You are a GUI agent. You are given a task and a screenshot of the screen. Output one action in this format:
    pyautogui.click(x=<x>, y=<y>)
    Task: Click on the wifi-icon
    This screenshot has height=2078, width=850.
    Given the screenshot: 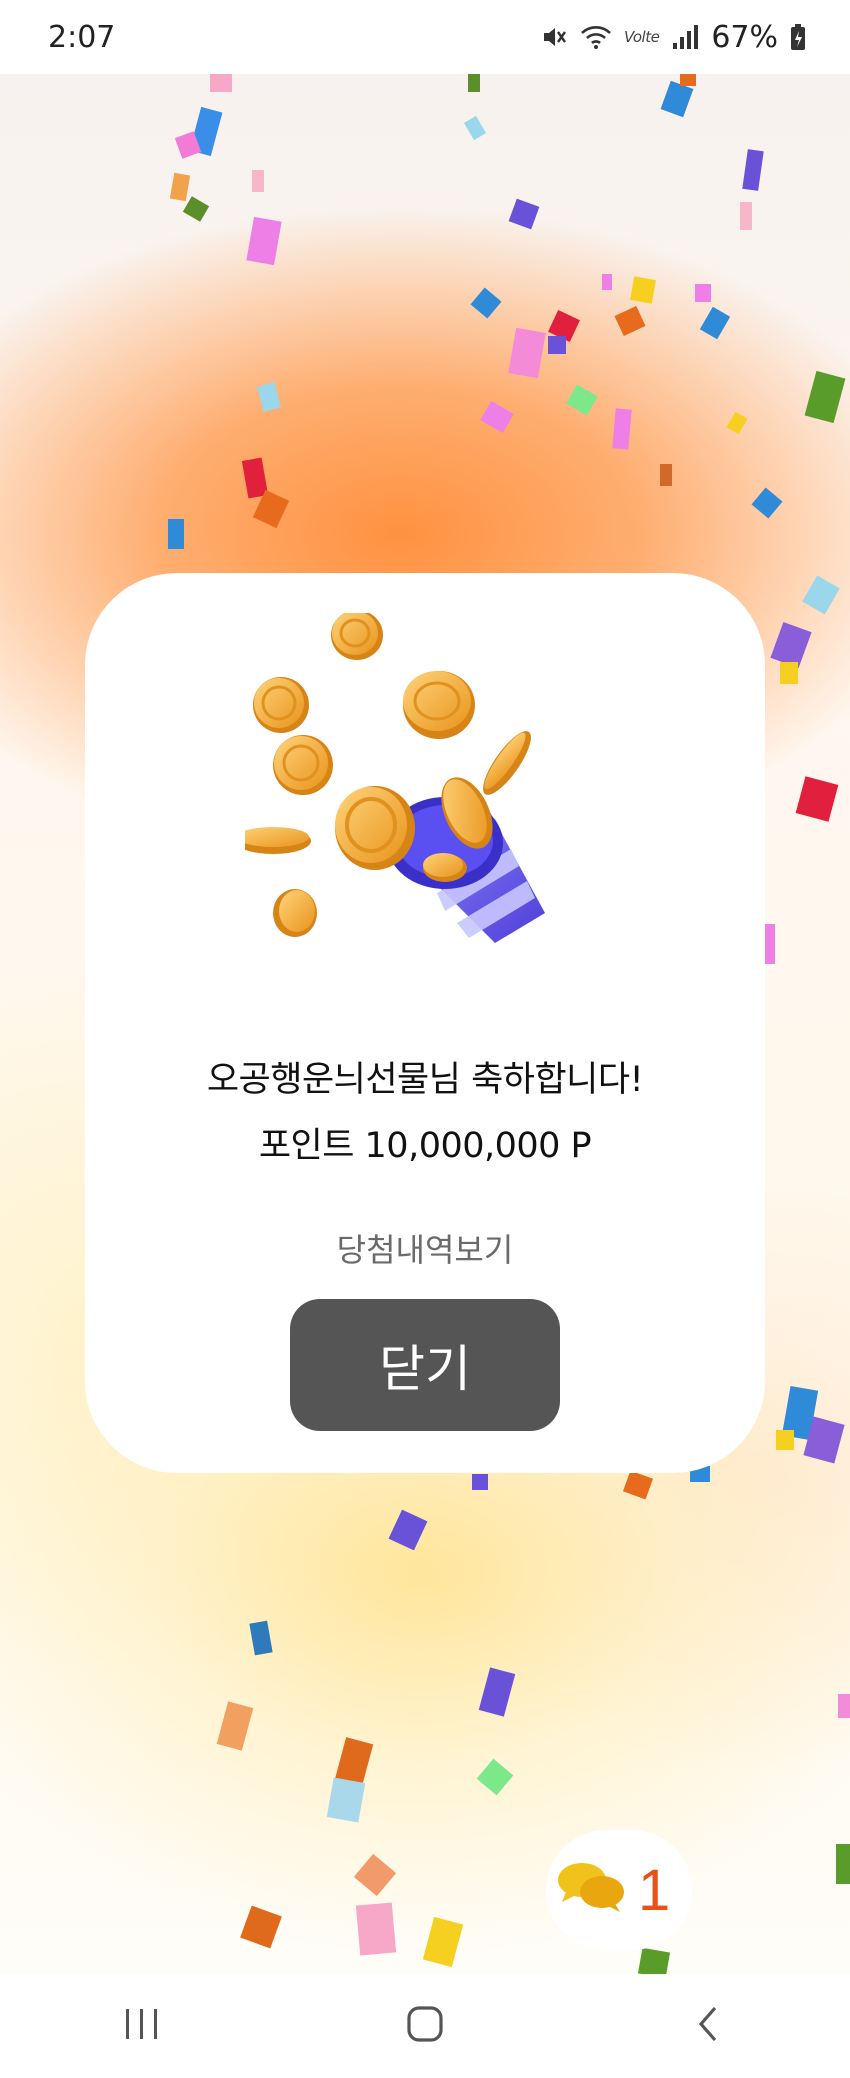 What is the action you would take?
    pyautogui.click(x=596, y=37)
    